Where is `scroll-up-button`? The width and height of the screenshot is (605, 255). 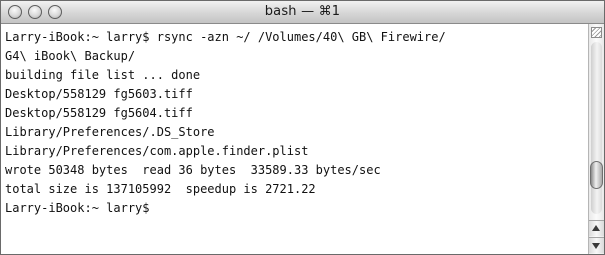 scroll-up-button is located at coordinates (596, 228).